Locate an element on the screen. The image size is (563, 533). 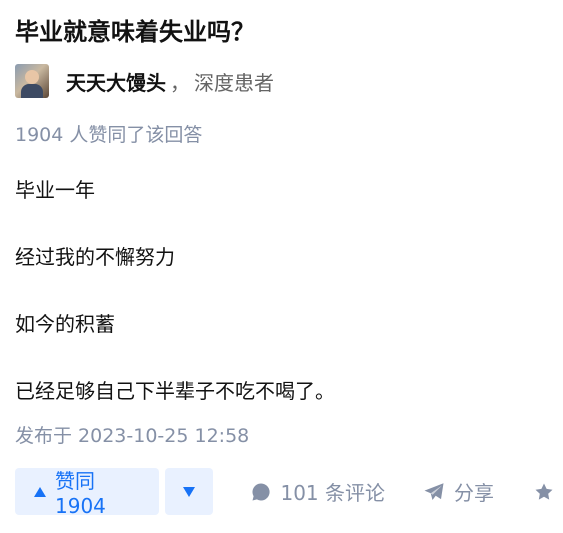
content-paragraph: 已经足够自己下半辈子不吃不喝了。 is located at coordinates (175, 391).